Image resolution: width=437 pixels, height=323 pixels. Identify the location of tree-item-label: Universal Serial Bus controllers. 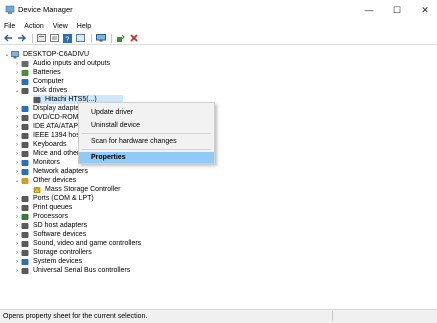
(82, 270).